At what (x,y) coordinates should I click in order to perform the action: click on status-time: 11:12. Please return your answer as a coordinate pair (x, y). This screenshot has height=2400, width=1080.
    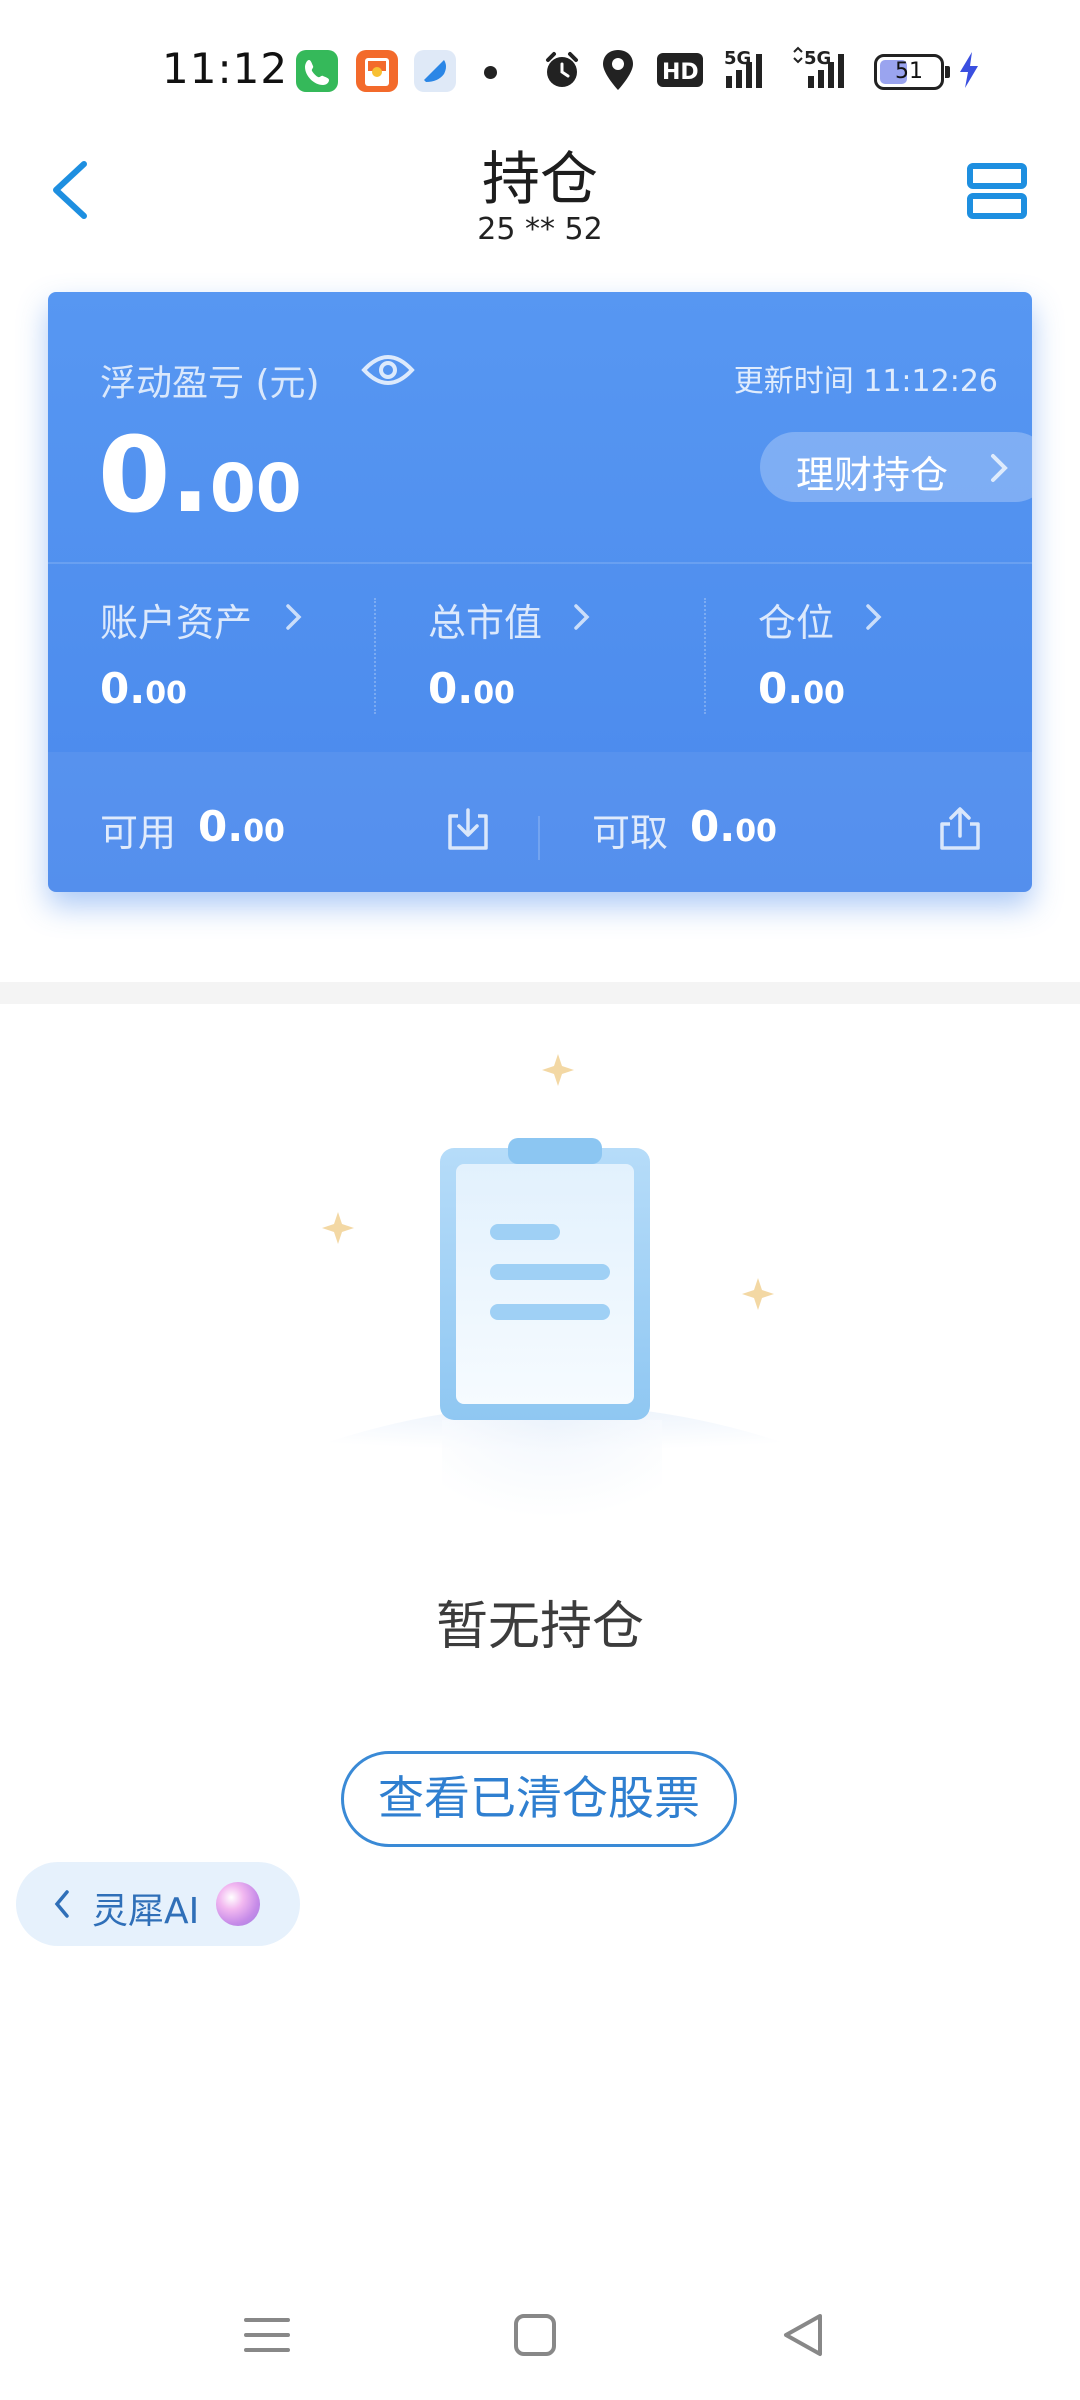
    Looking at the image, I should click on (225, 68).